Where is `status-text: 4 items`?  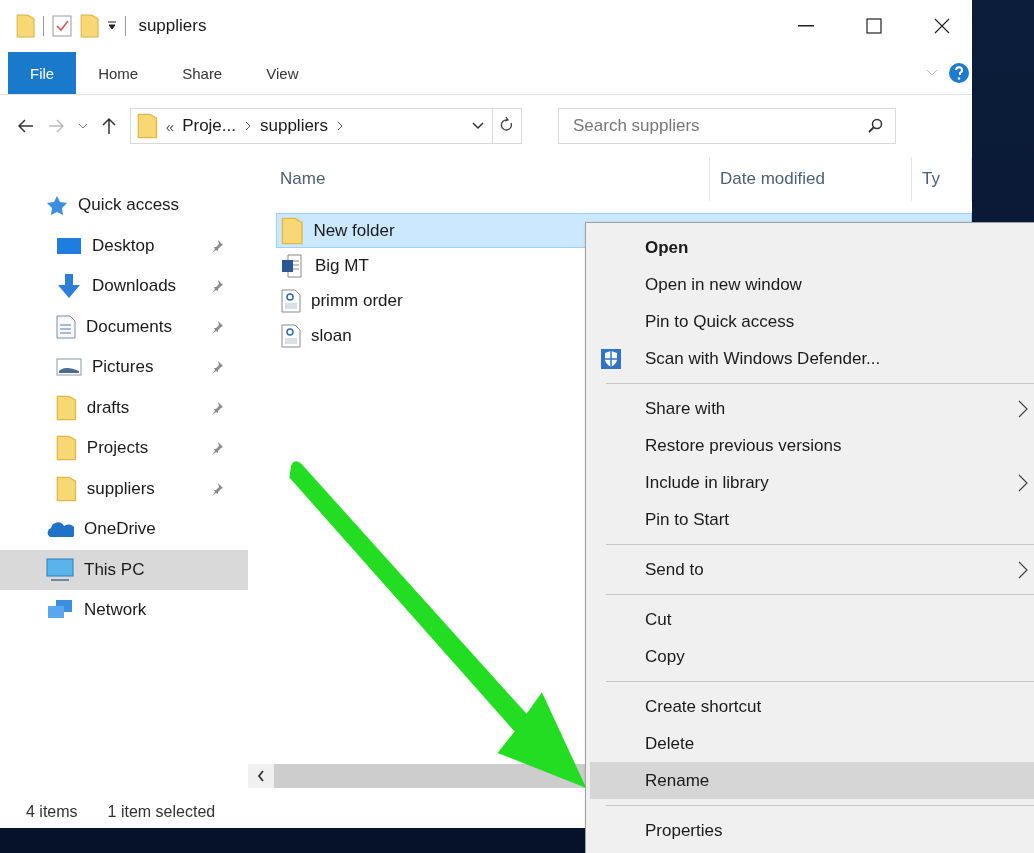
status-text: 4 items is located at coordinates (52, 812).